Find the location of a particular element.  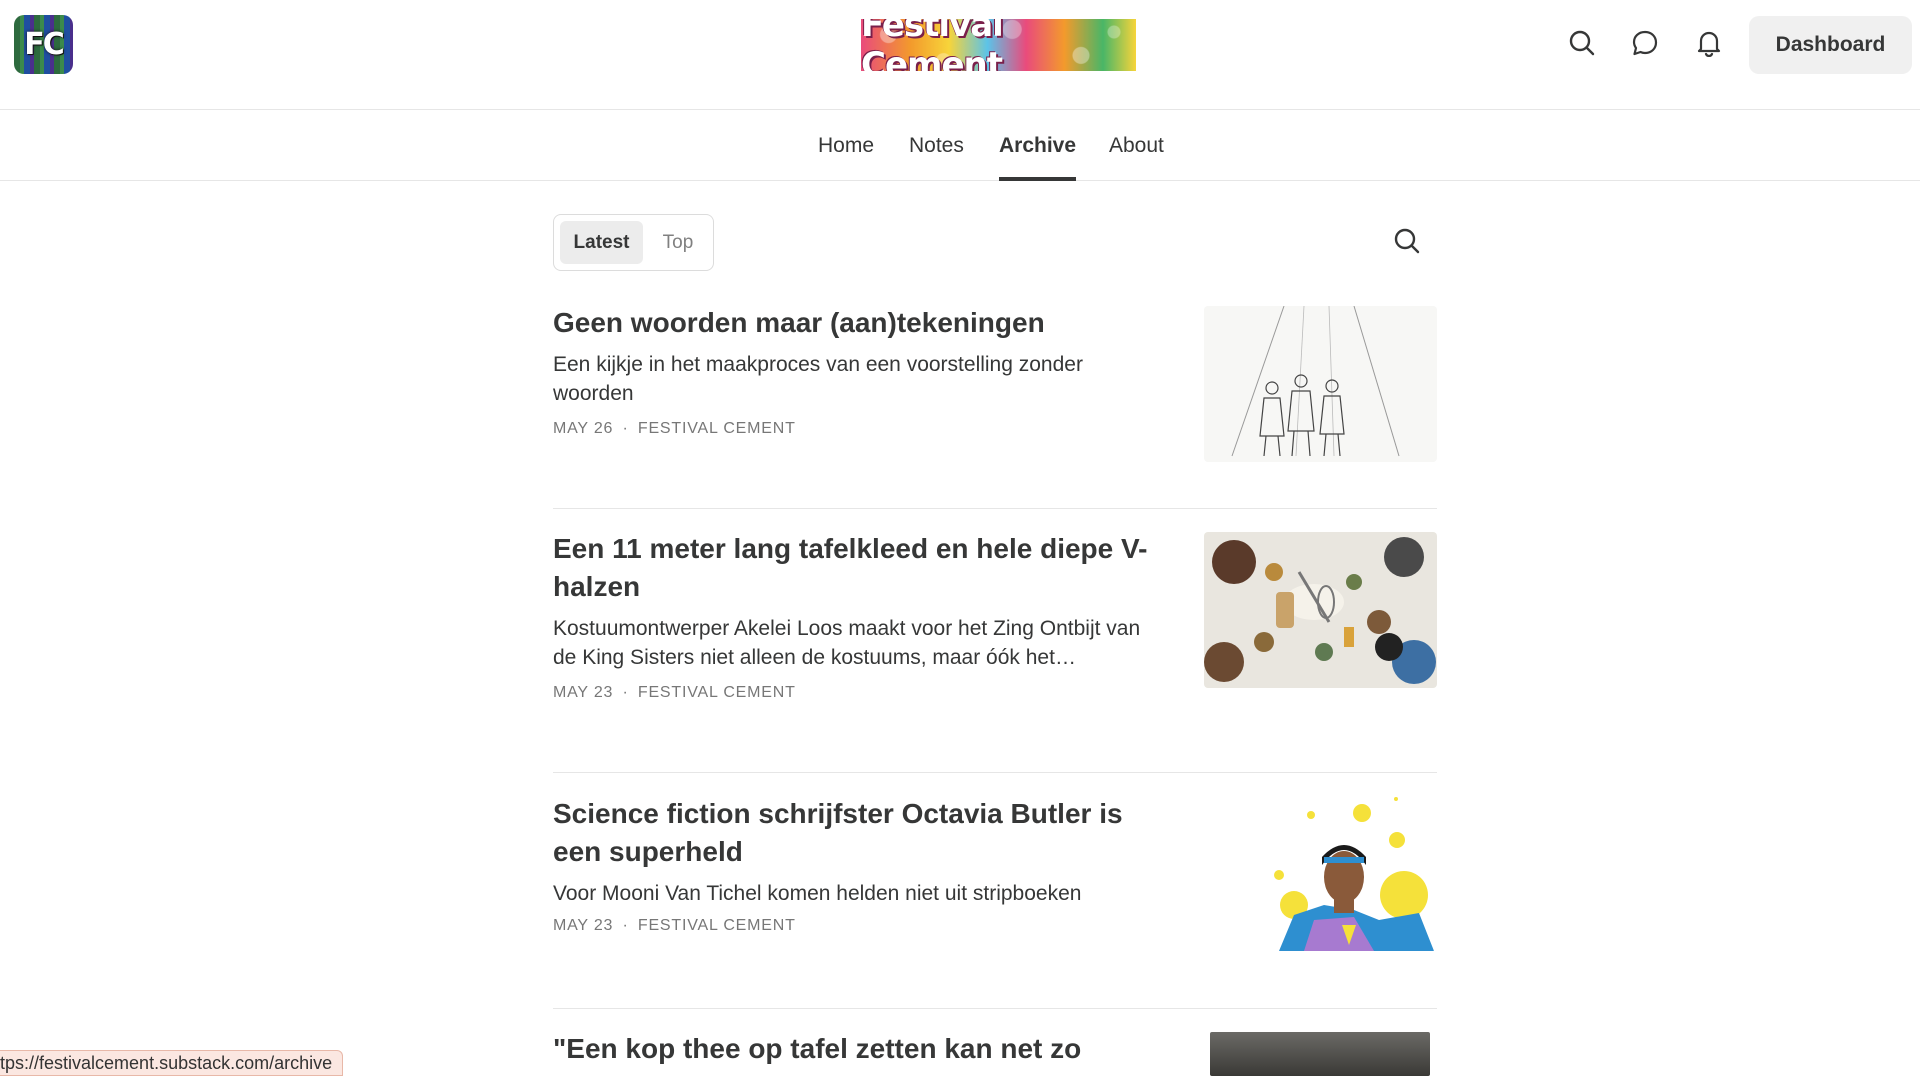

sort-toggle: Latest Top is located at coordinates (633, 242).